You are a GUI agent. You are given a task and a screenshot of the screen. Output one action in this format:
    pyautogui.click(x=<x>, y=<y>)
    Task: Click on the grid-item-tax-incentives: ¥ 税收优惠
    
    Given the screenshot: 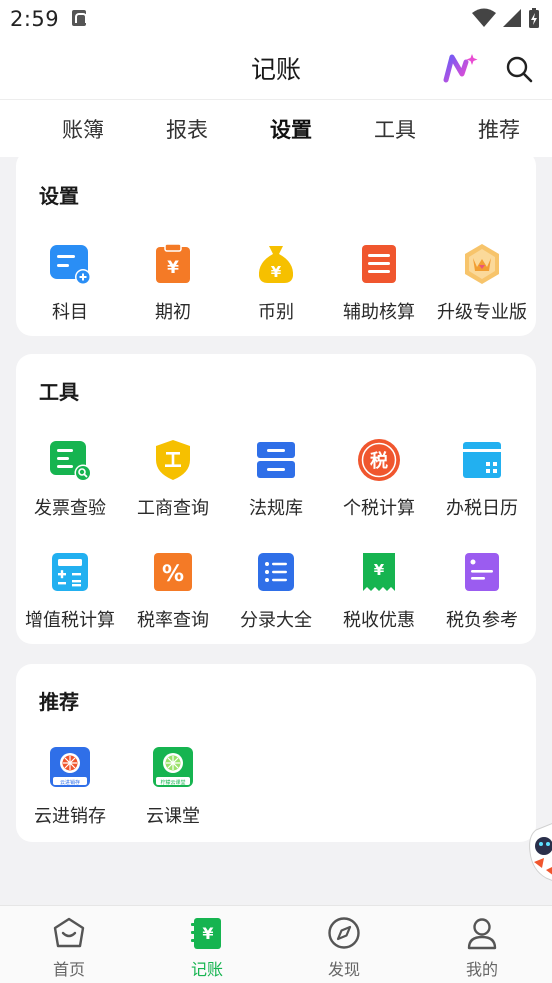 What is the action you would take?
    pyautogui.click(x=379, y=590)
    